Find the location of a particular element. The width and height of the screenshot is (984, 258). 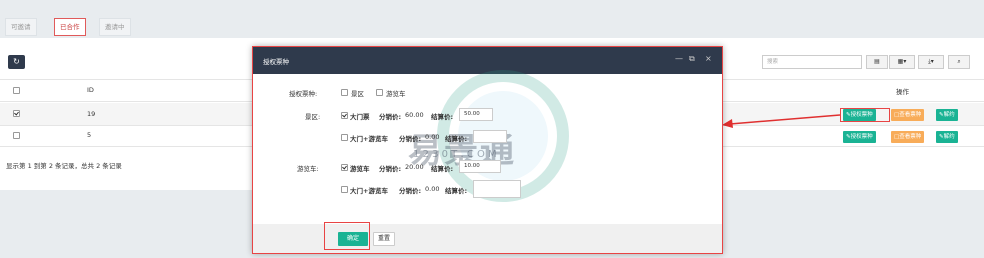

type-scenic-label: 景区 is located at coordinates (357, 94).